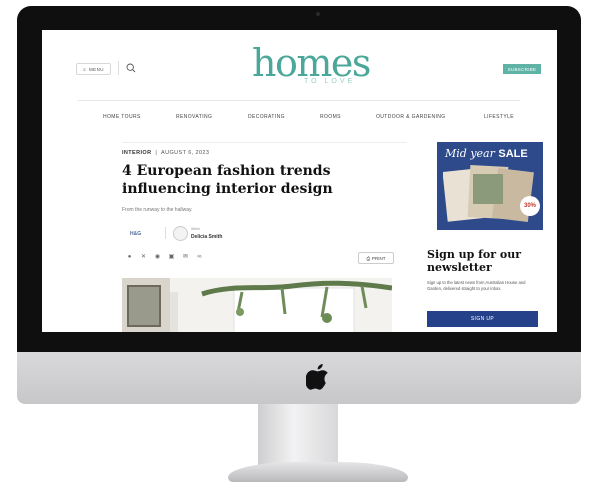 This screenshot has height=488, width=596. What do you see at coordinates (143, 256) in the screenshot?
I see `x-icon: ✕` at bounding box center [143, 256].